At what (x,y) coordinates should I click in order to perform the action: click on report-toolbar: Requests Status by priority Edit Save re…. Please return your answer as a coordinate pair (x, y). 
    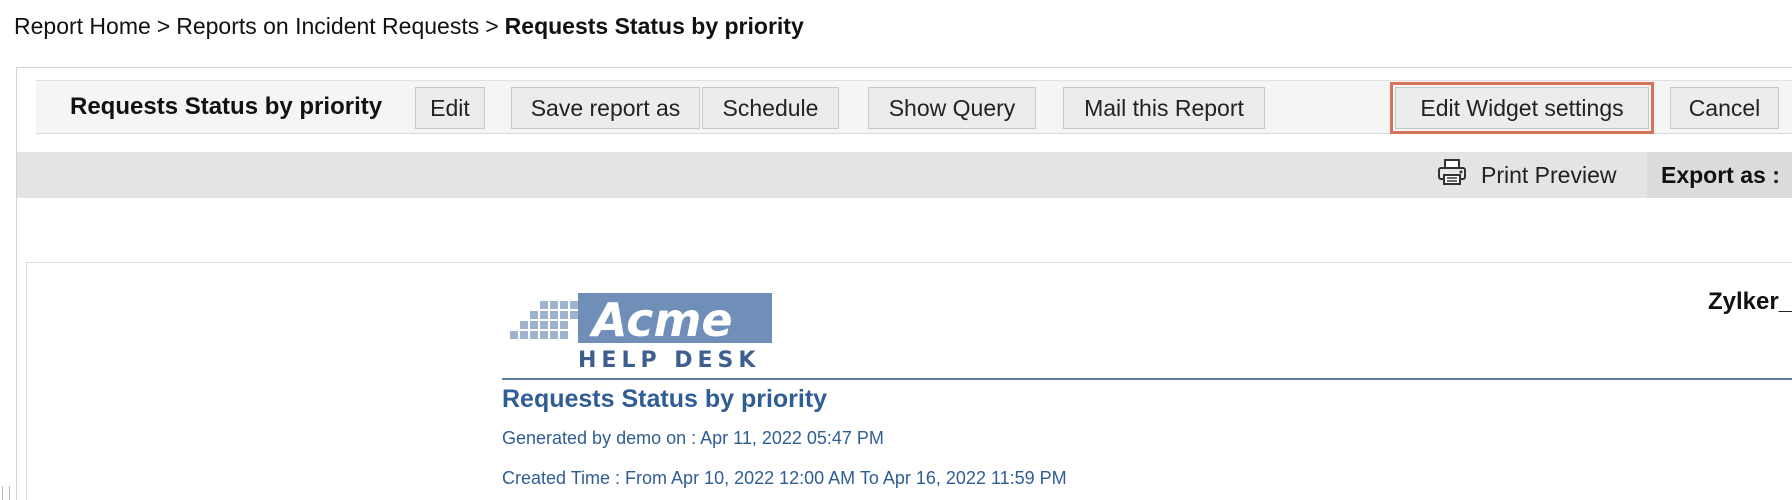
    Looking at the image, I should click on (914, 107).